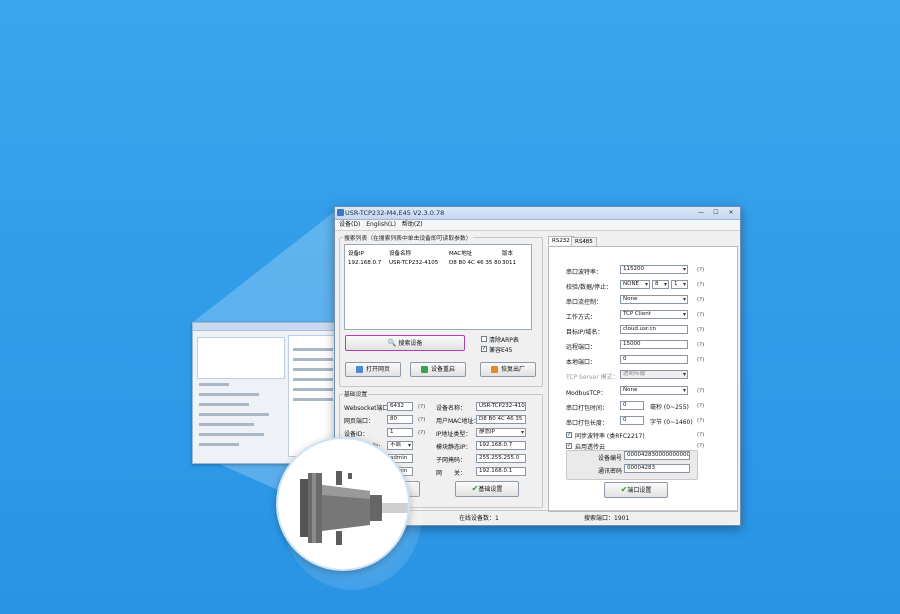 The image size is (900, 614). Describe the element at coordinates (654, 329) in the screenshot. I see `target-ip-input: cloud.usr.cn` at that location.